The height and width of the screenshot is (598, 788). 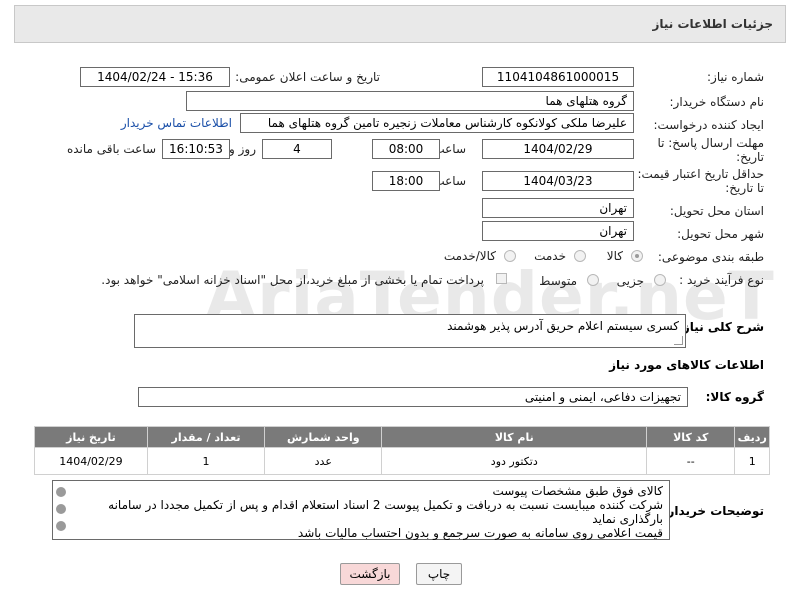 What do you see at coordinates (717, 102) in the screenshot?
I see `buyer-org-label: نام دستگاه خریدار:` at bounding box center [717, 102].